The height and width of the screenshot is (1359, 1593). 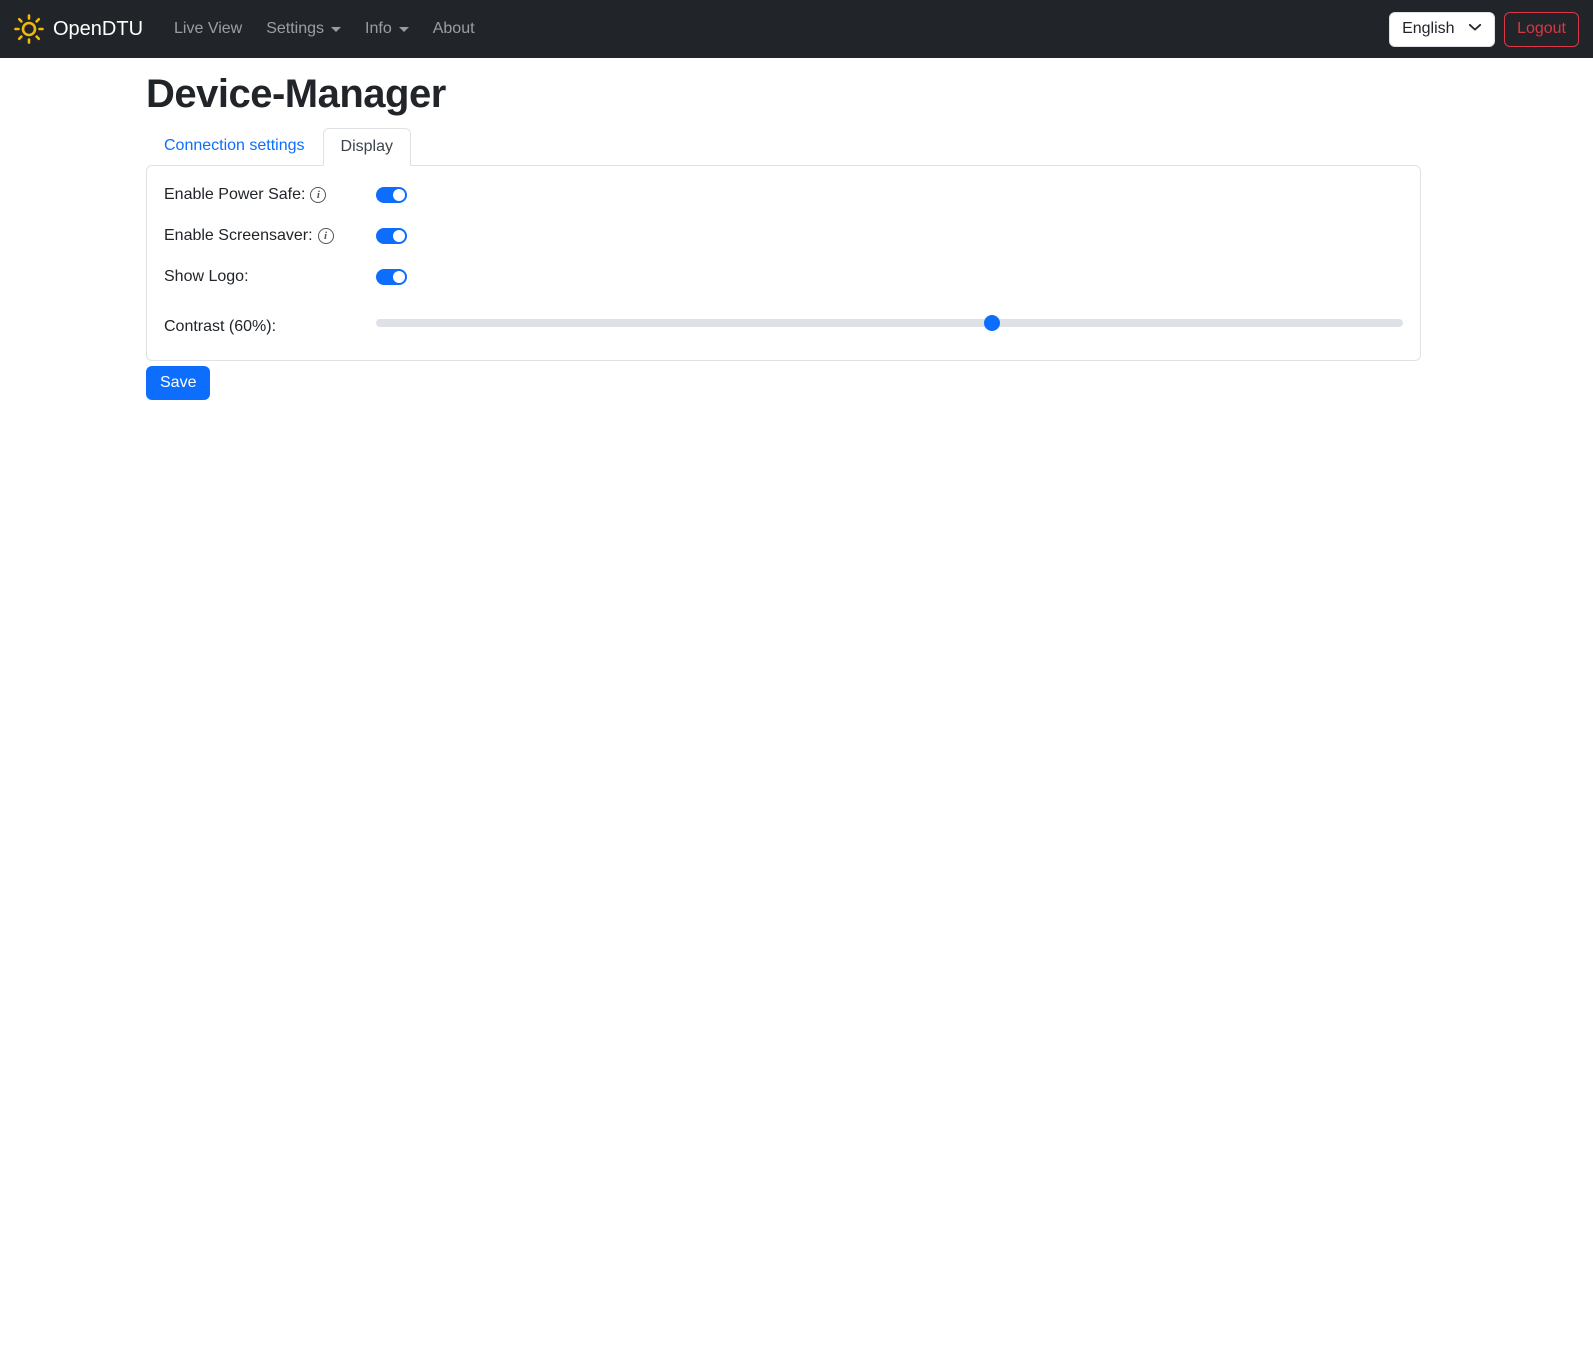 I want to click on form-row-screensaver: Enable Screensaver: i, so click(x=783, y=236).